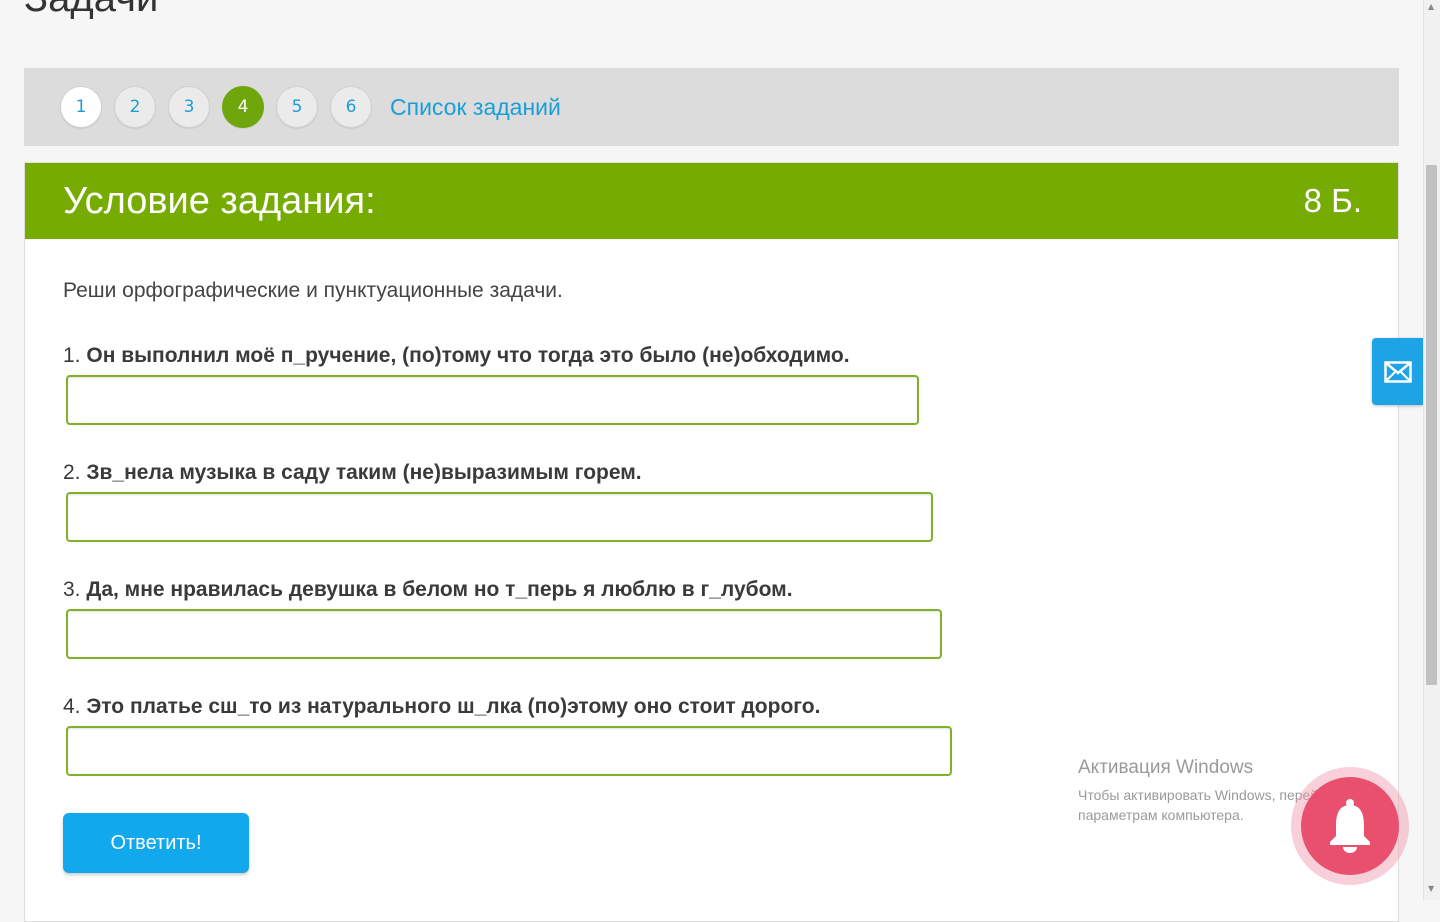  I want to click on notifications-button-inner, so click(1350, 826).